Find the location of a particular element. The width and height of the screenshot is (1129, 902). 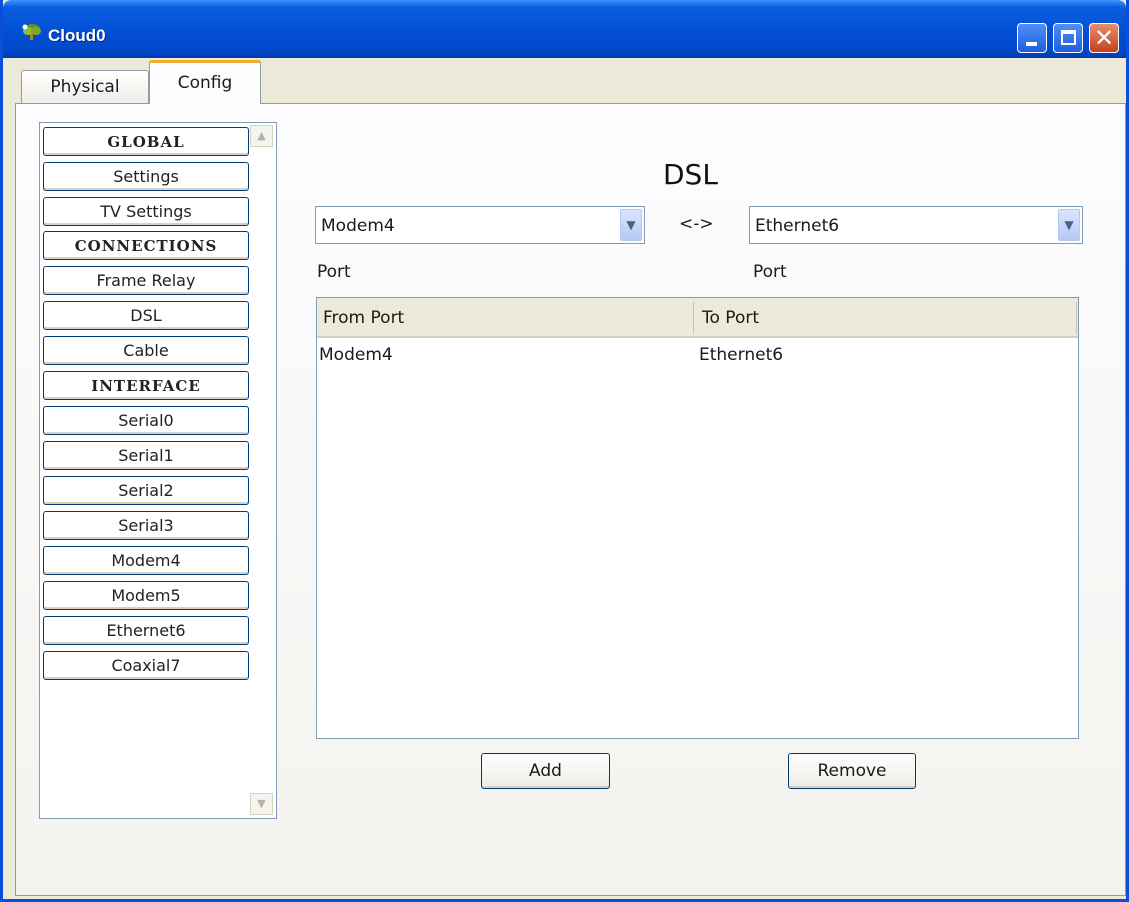

sidebar-item-tv-settings: TV Settings is located at coordinates (146, 211).